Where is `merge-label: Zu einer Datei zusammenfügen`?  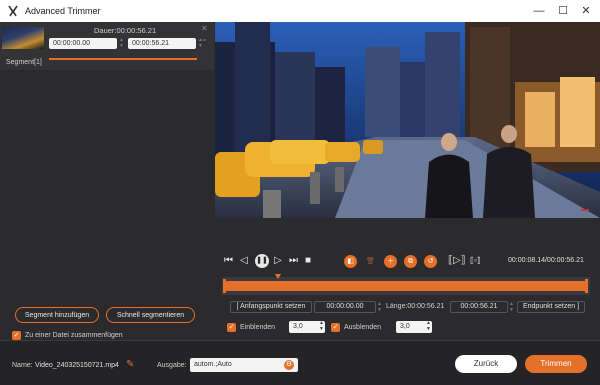
merge-label: Zu einer Datei zusammenfügen is located at coordinates (74, 335).